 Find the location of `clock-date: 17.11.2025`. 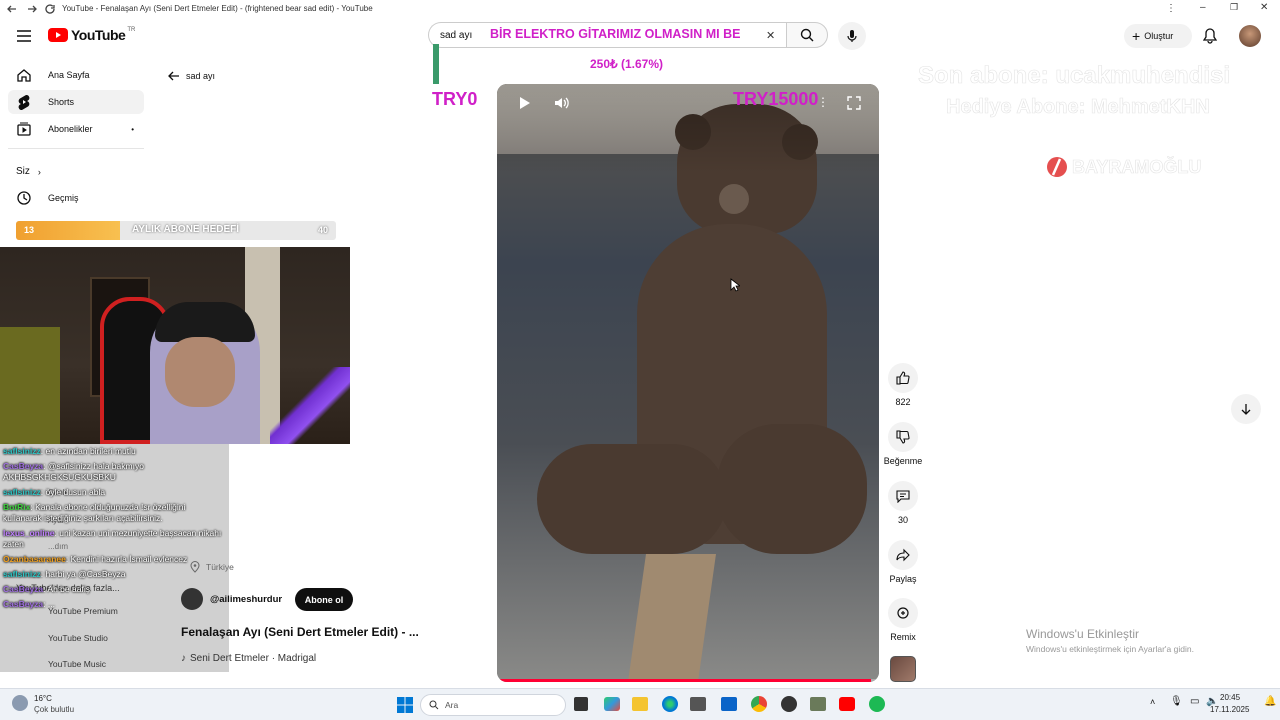

clock-date: 17.11.2025 is located at coordinates (1230, 709).